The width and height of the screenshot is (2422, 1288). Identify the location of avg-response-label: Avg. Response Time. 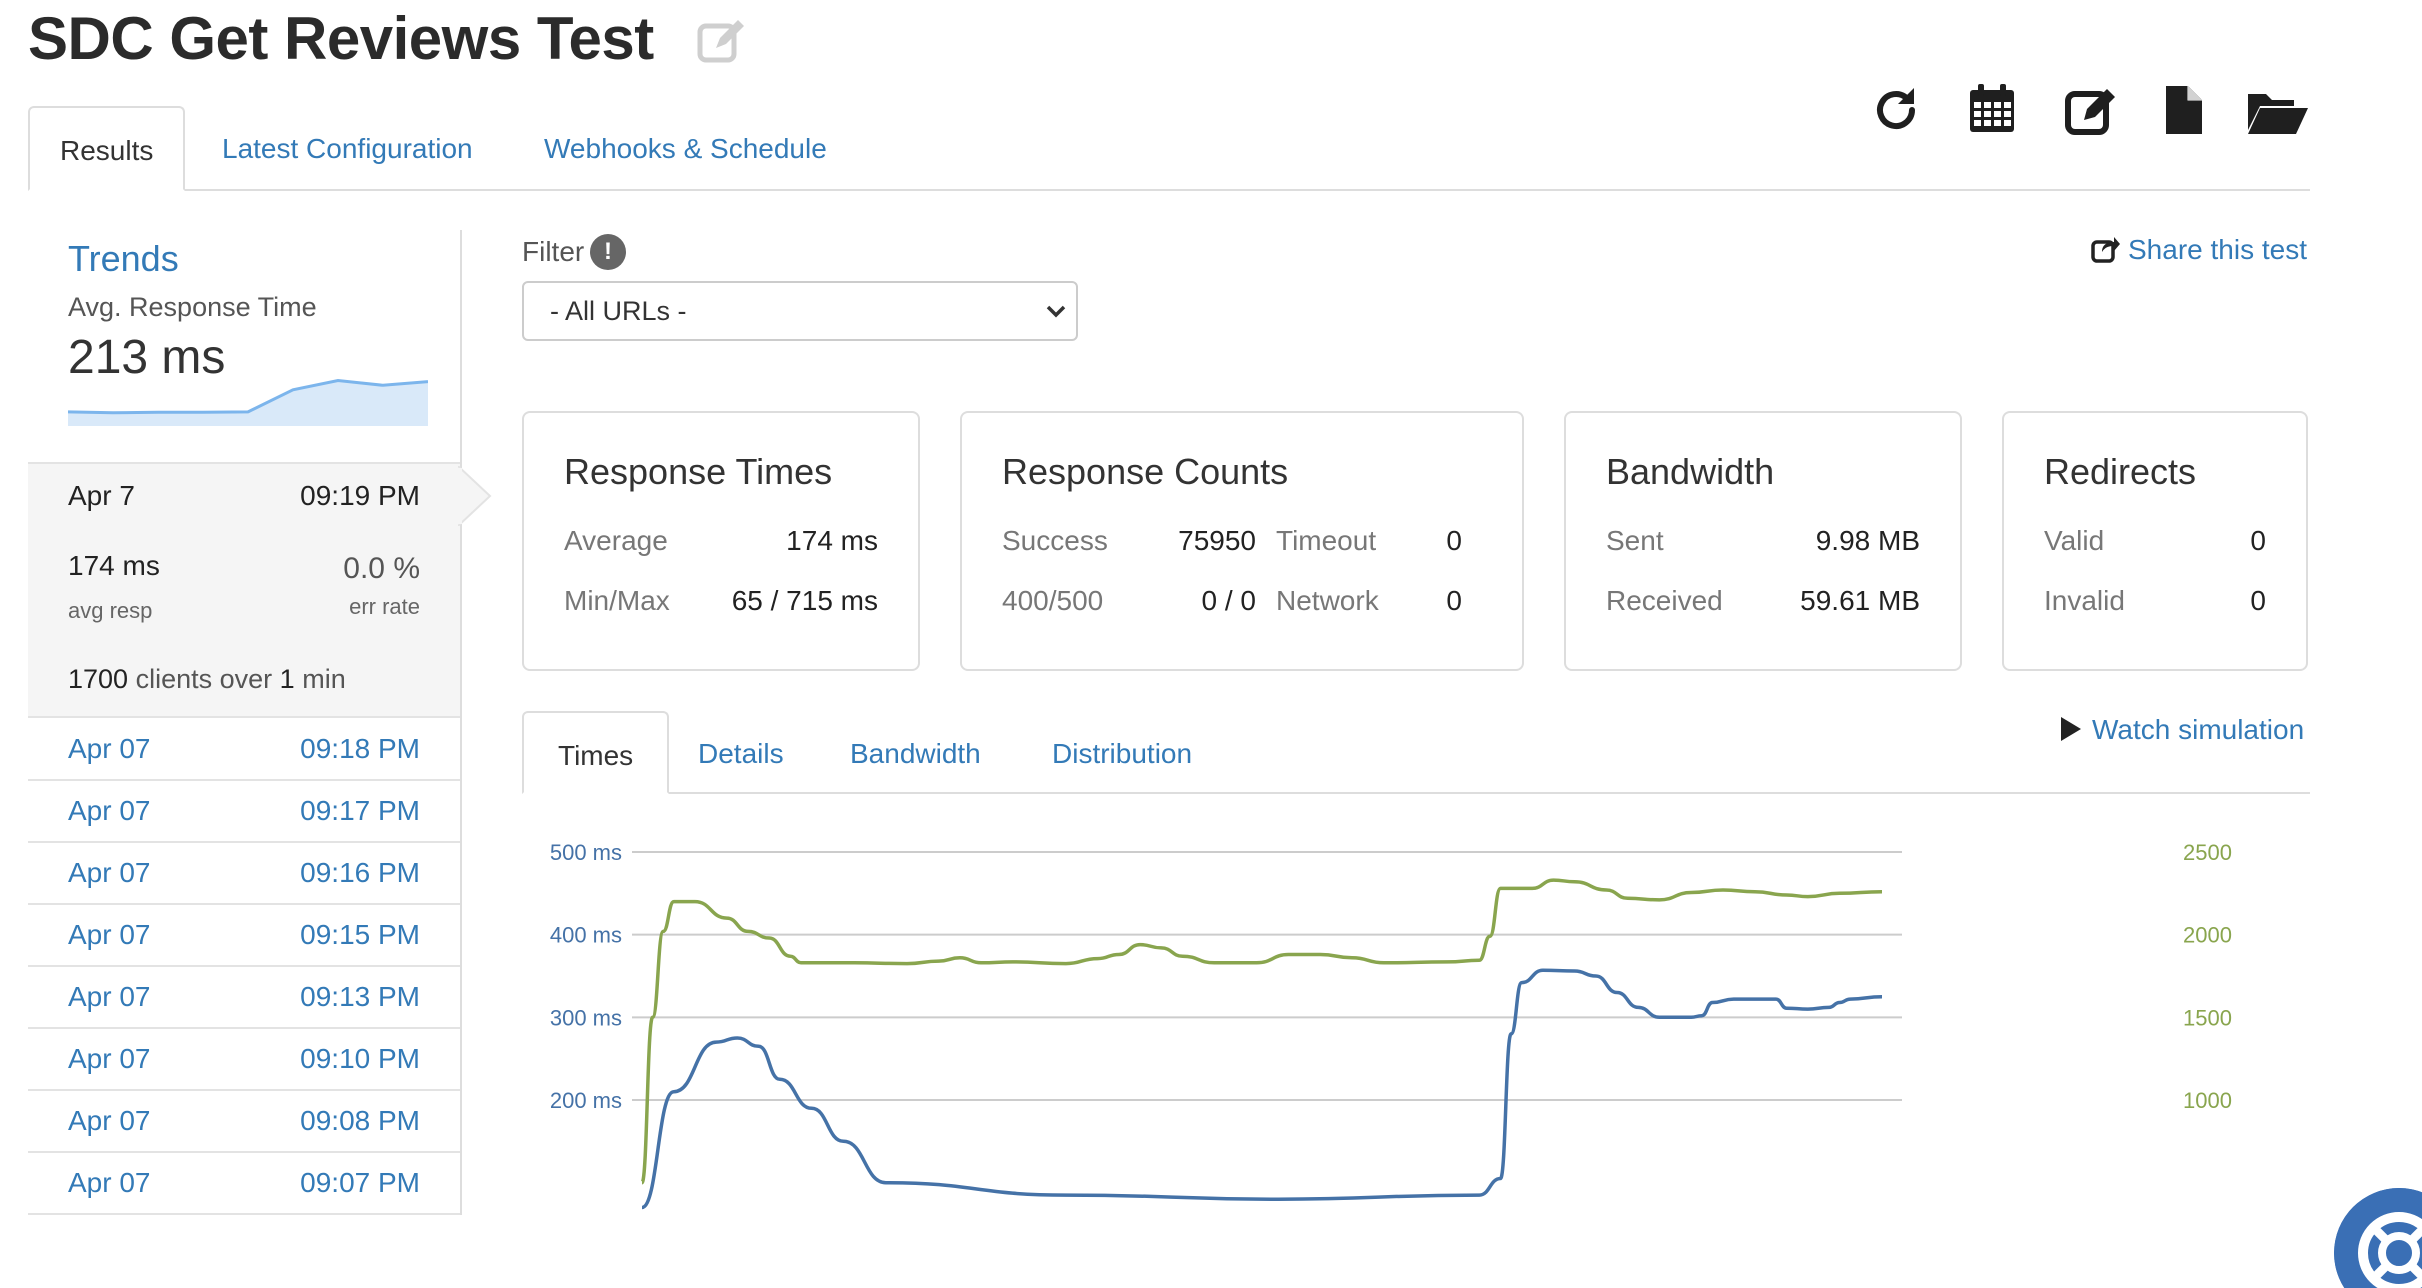
(192, 307).